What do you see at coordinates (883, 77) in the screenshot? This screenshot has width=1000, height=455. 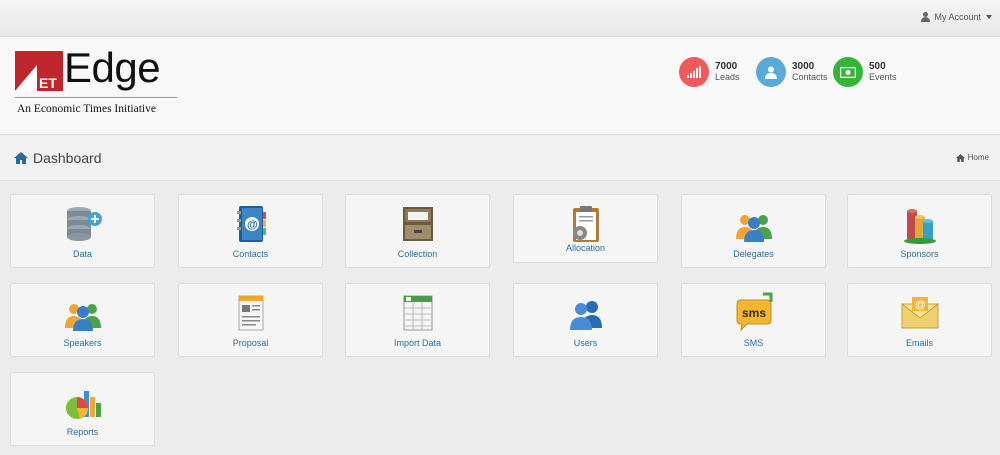 I see `events-label: Events` at bounding box center [883, 77].